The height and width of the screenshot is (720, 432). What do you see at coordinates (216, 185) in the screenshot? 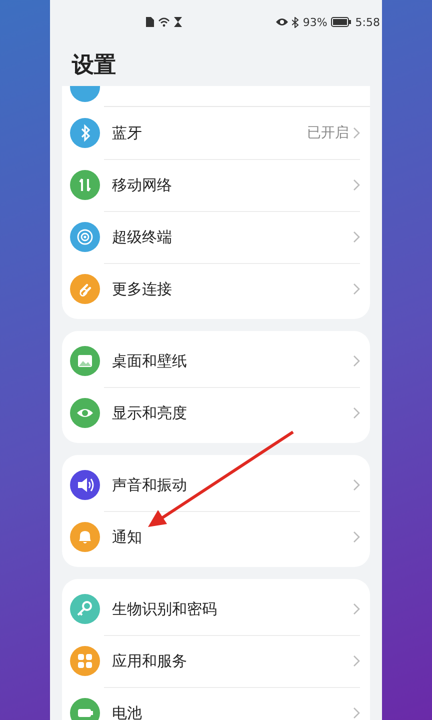
I see `settings-item: 移动网络` at bounding box center [216, 185].